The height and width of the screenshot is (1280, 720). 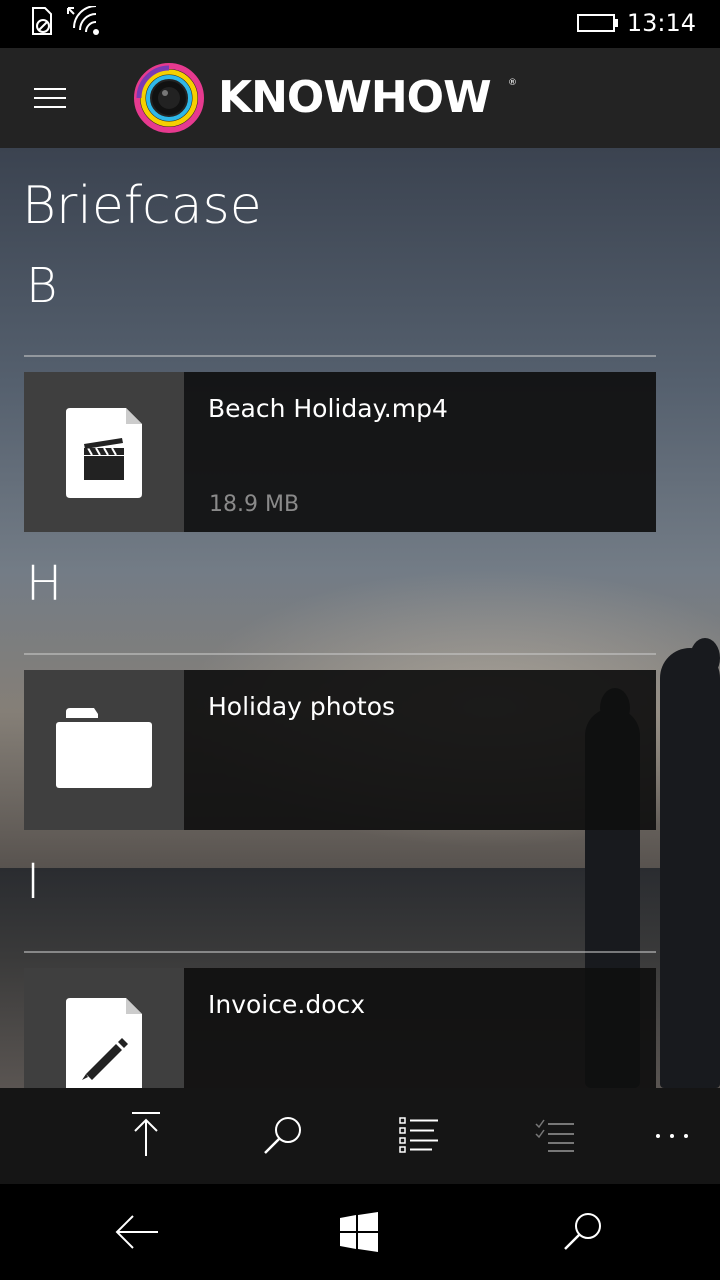 What do you see at coordinates (340, 1028) in the screenshot?
I see `file-item-invoice: Invoice.docx` at bounding box center [340, 1028].